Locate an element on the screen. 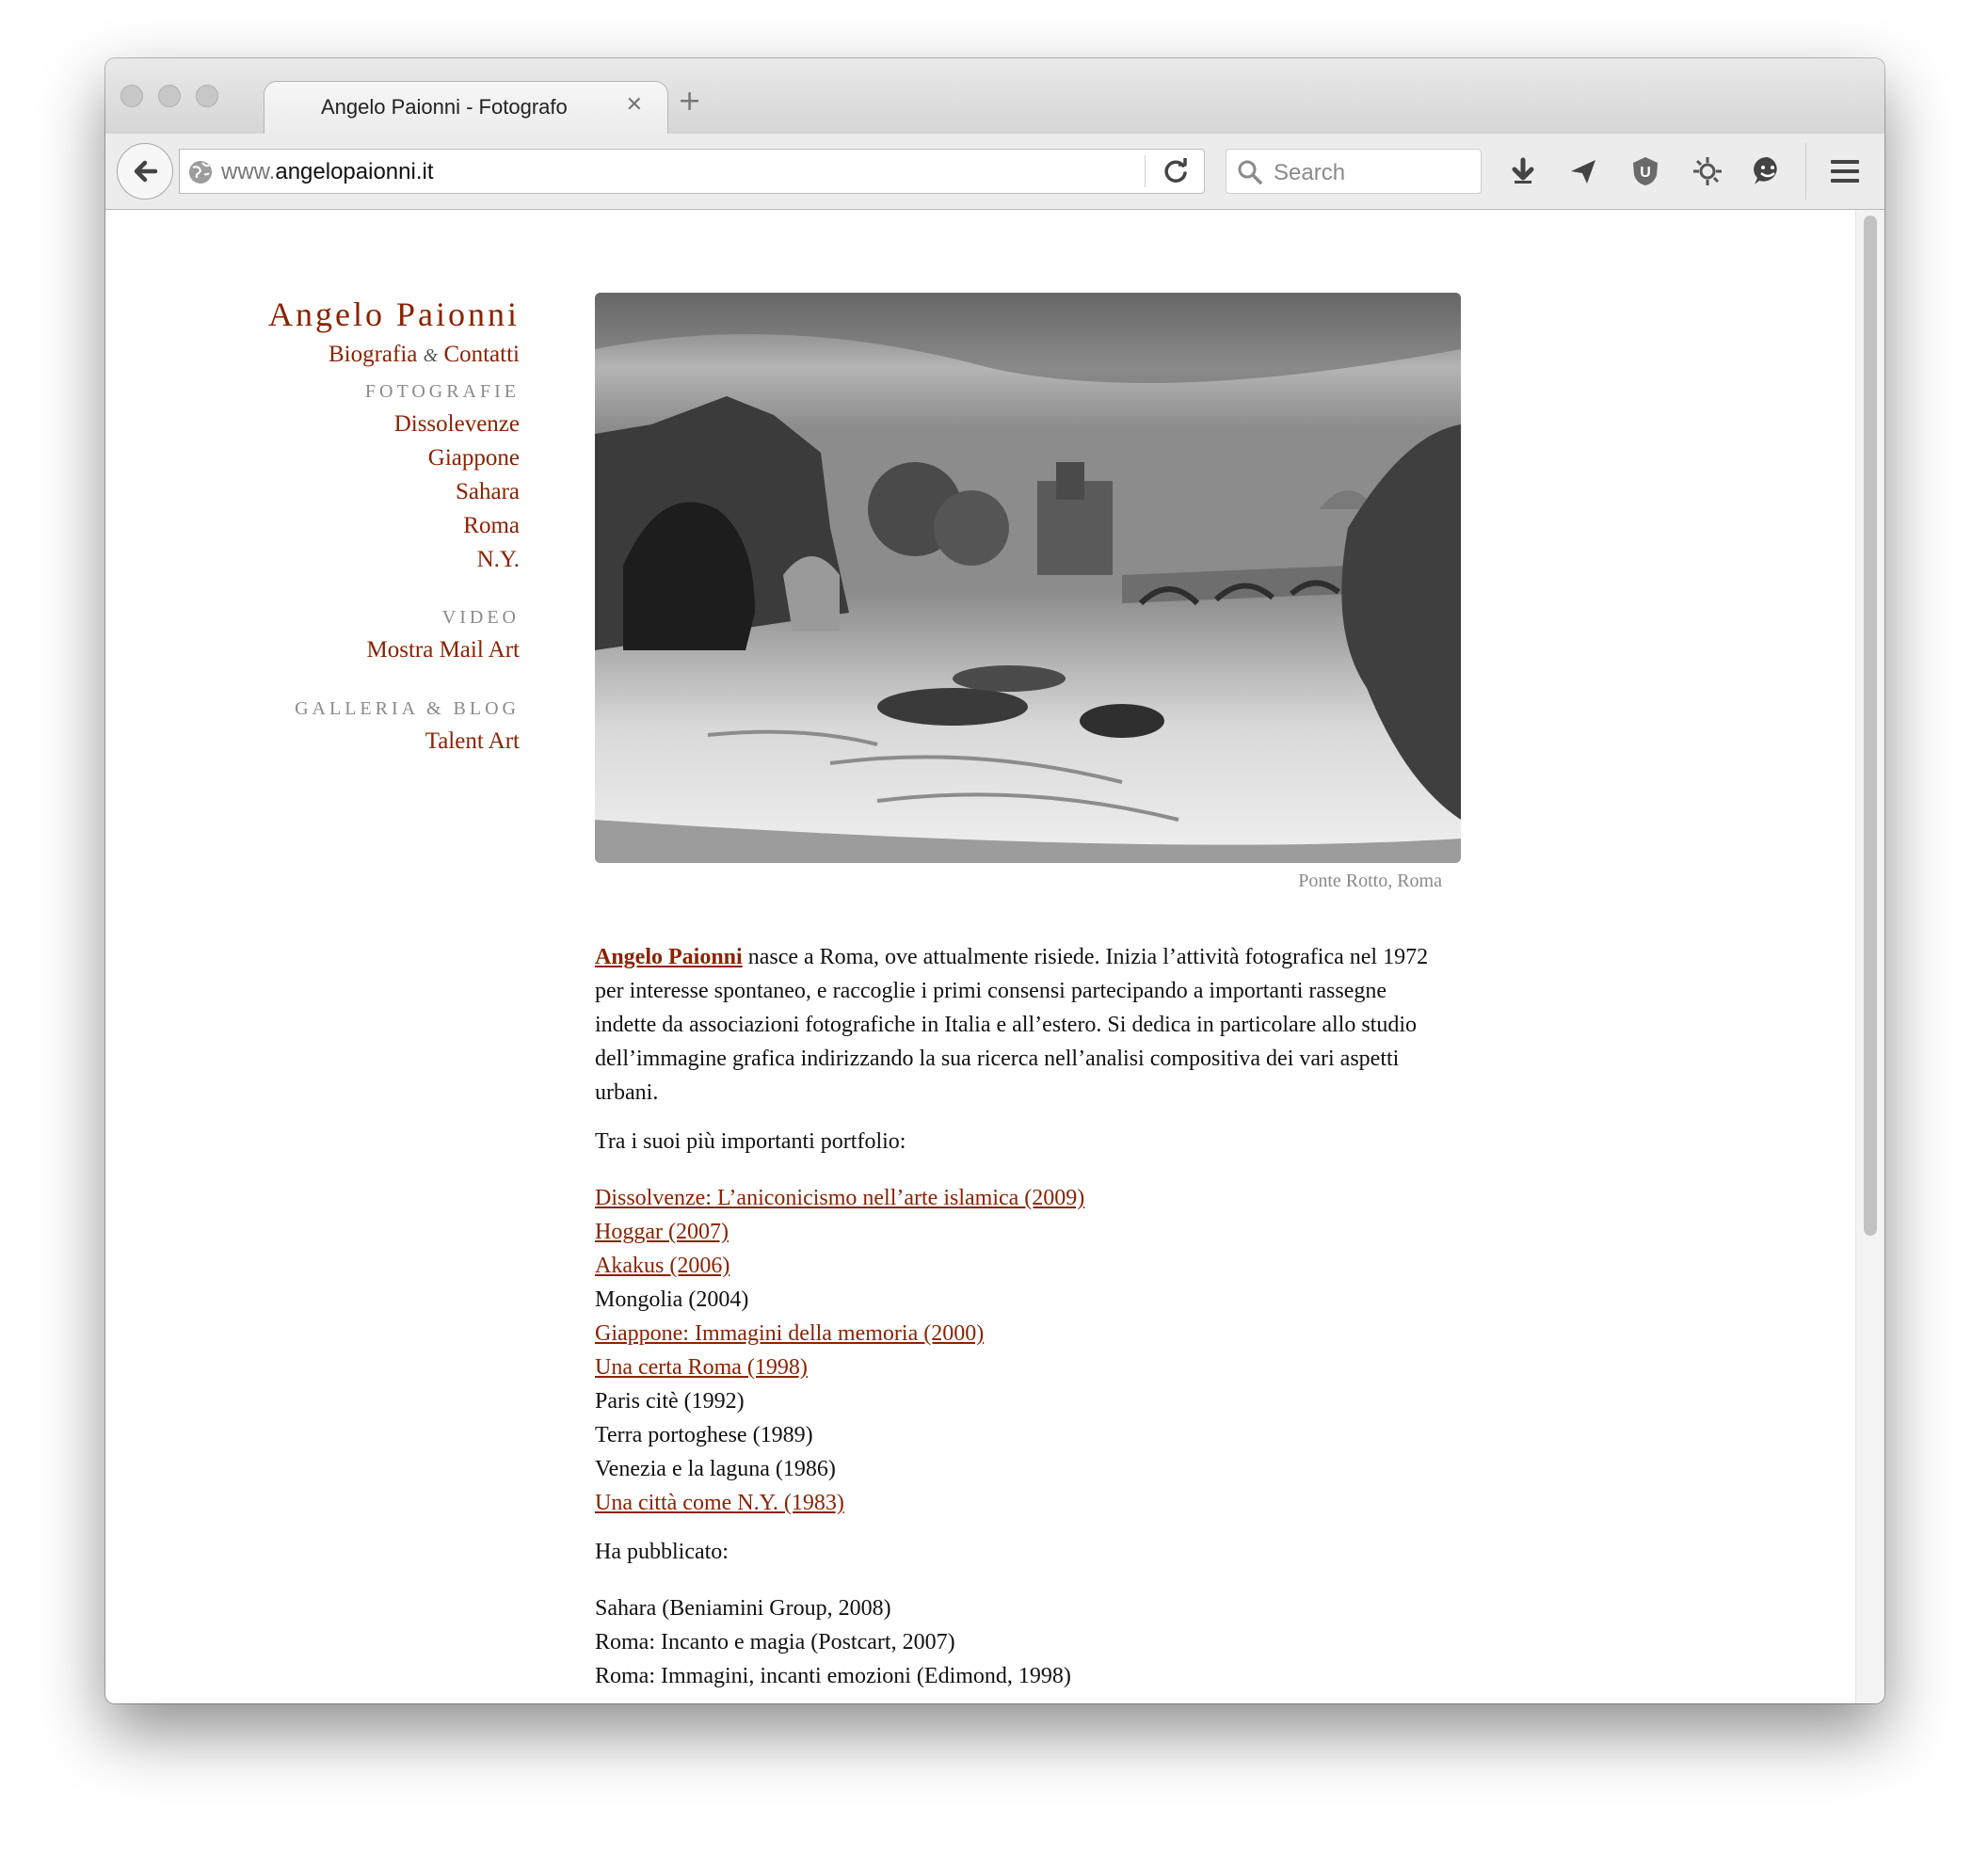 This screenshot has width=1988, height=1854. back-button is located at coordinates (145, 171).